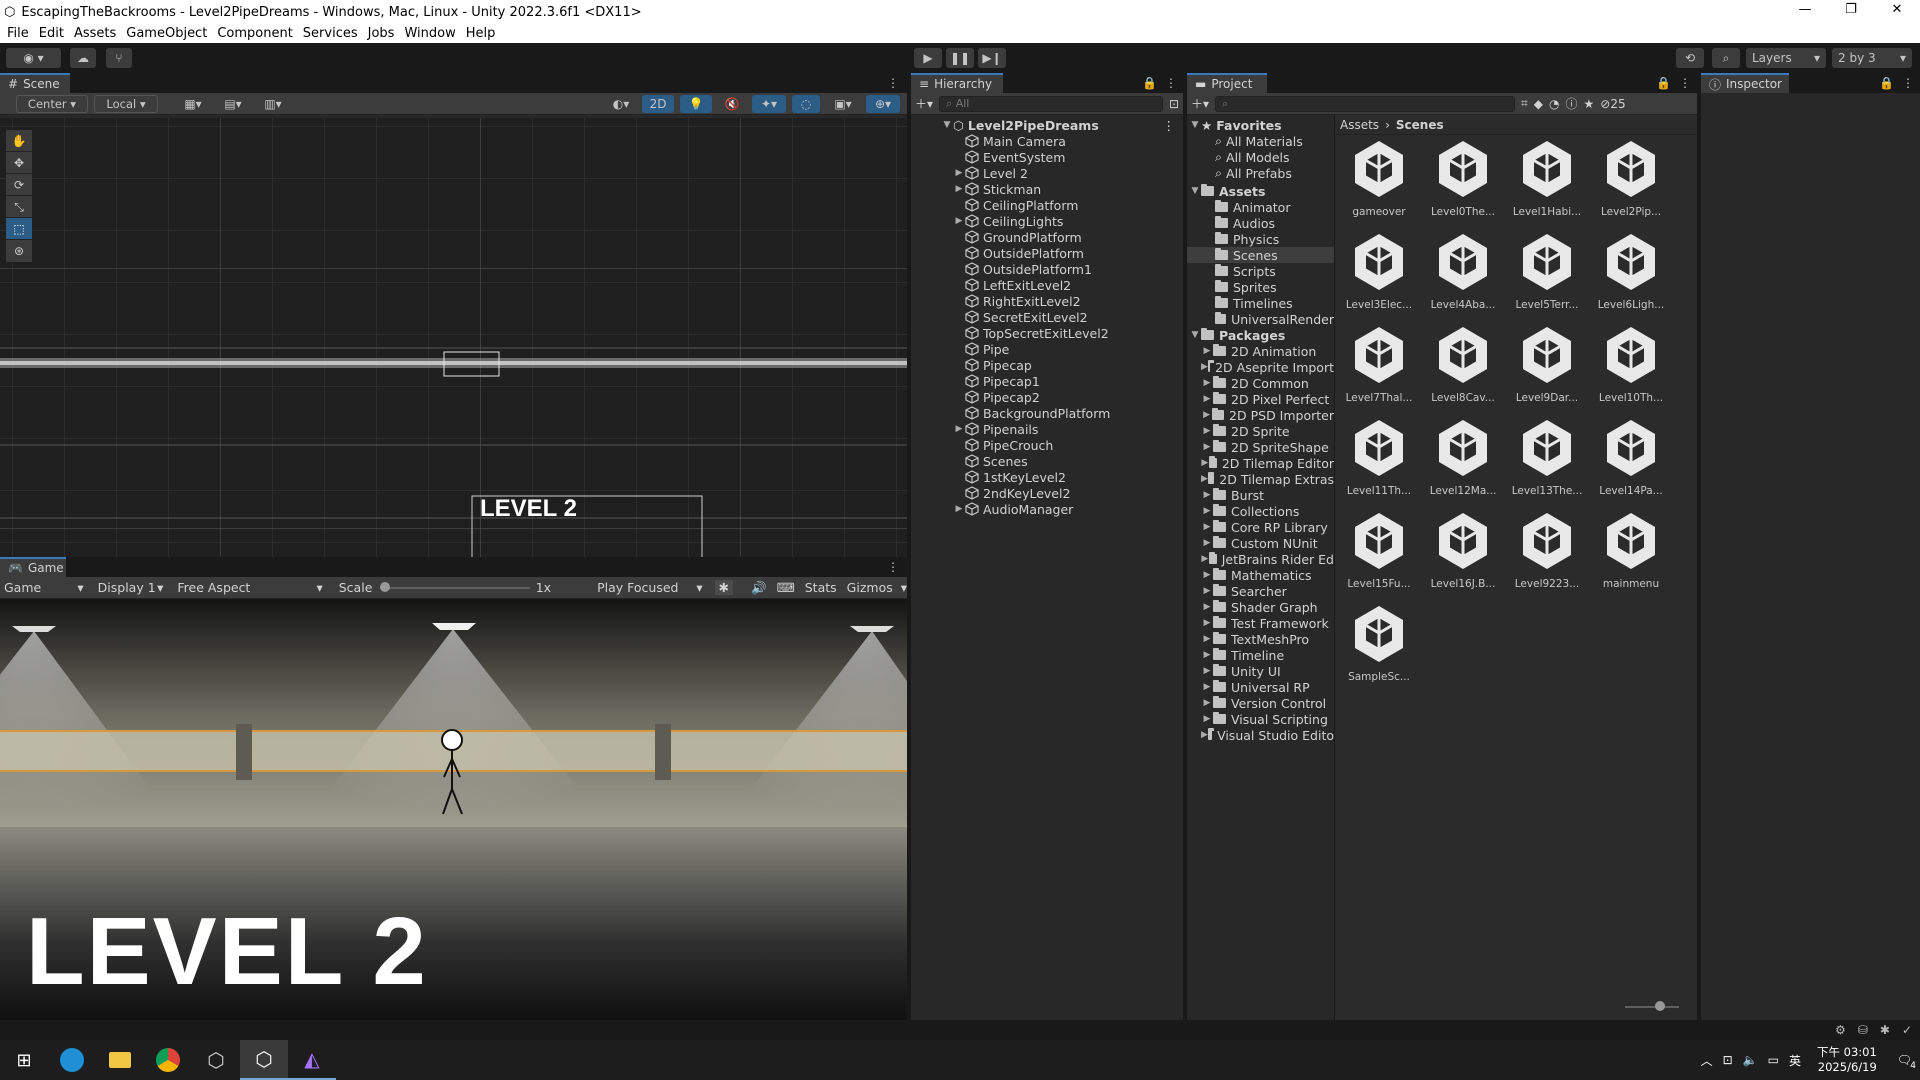  I want to click on check-icon: ✓, so click(1907, 1030).